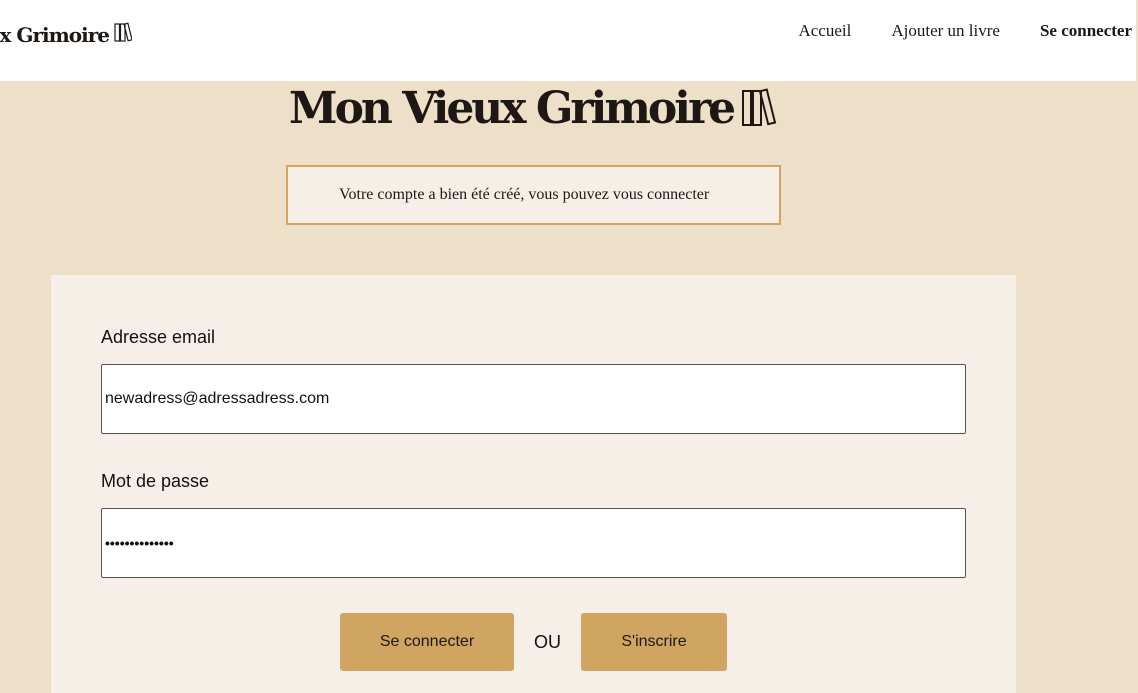 This screenshot has width=1138, height=693. What do you see at coordinates (547, 641) in the screenshot?
I see `or-separator: OU` at bounding box center [547, 641].